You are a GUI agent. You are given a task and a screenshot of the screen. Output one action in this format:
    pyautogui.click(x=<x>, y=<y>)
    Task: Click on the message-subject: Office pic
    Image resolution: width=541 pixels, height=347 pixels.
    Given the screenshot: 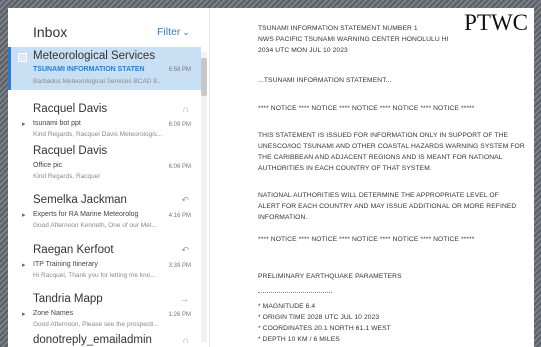 What is the action you would take?
    pyautogui.click(x=48, y=165)
    